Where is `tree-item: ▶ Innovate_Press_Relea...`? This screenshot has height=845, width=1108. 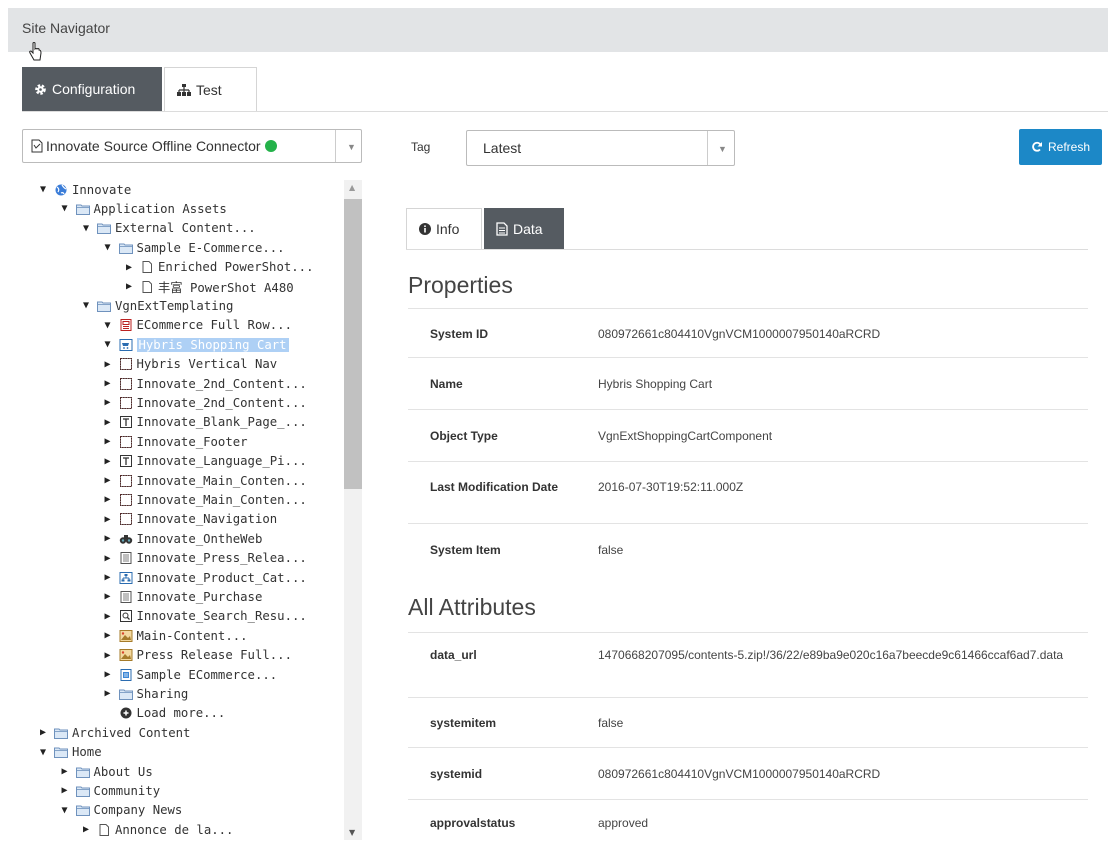
tree-item: ▶ Innovate_Press_Relea... is located at coordinates (206, 558).